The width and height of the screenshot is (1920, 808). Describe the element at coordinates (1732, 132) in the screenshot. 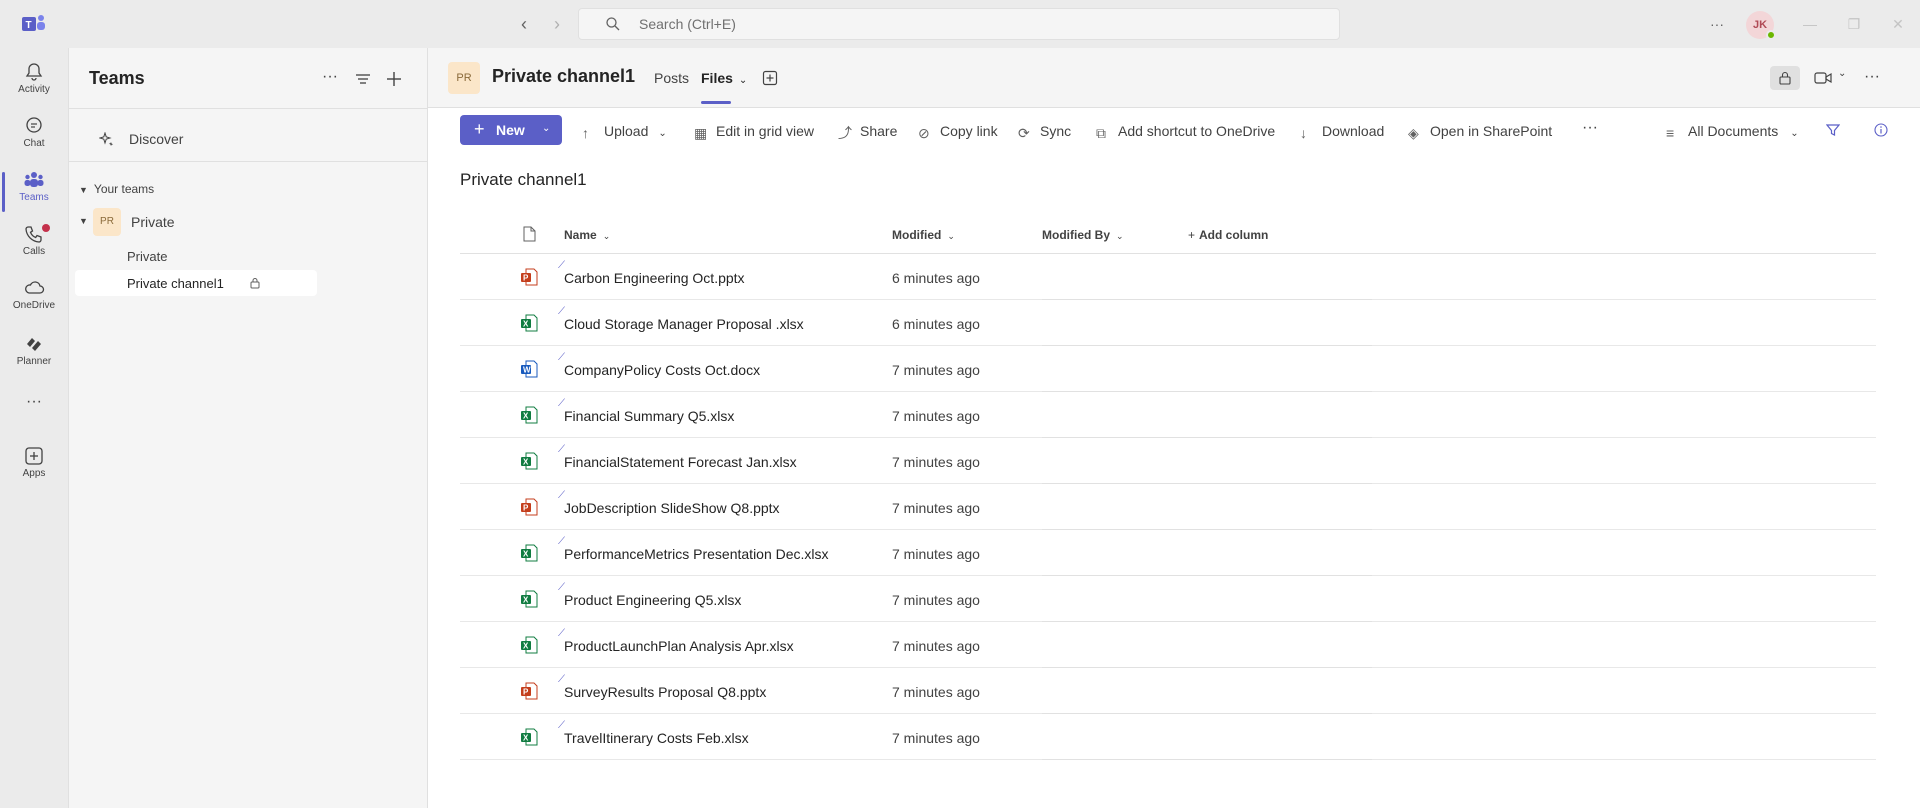

I see `view-selector: ≡ All Documents ⌄` at that location.